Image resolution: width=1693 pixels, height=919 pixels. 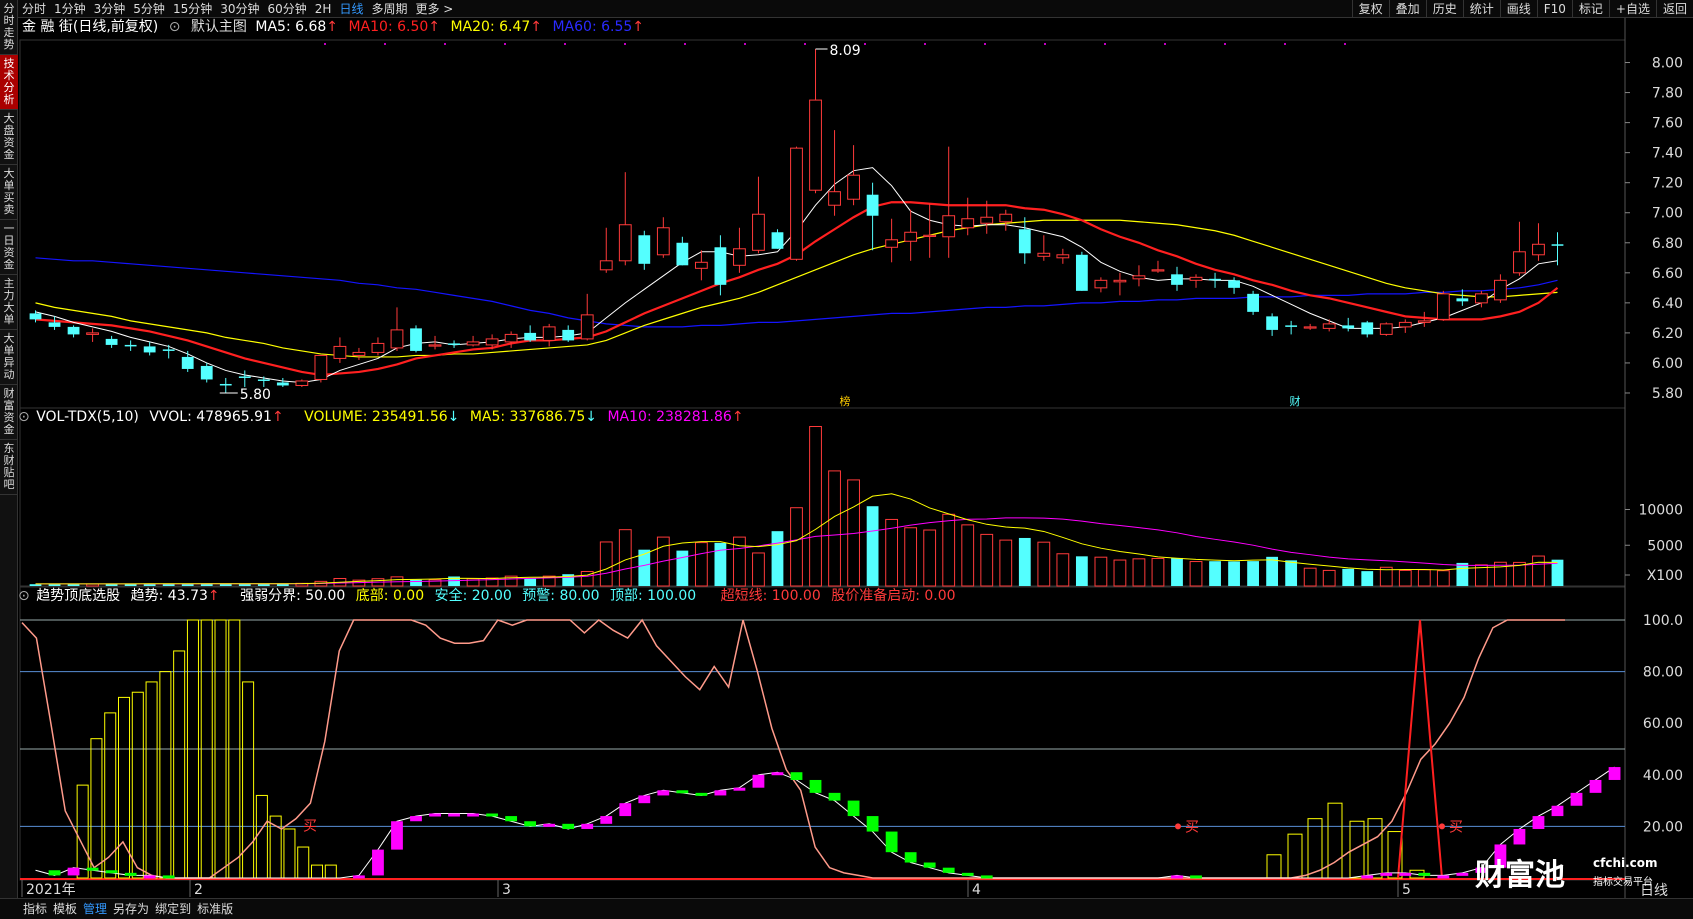 What do you see at coordinates (215, 909) in the screenshot?
I see `bottom-tab: 标准版` at bounding box center [215, 909].